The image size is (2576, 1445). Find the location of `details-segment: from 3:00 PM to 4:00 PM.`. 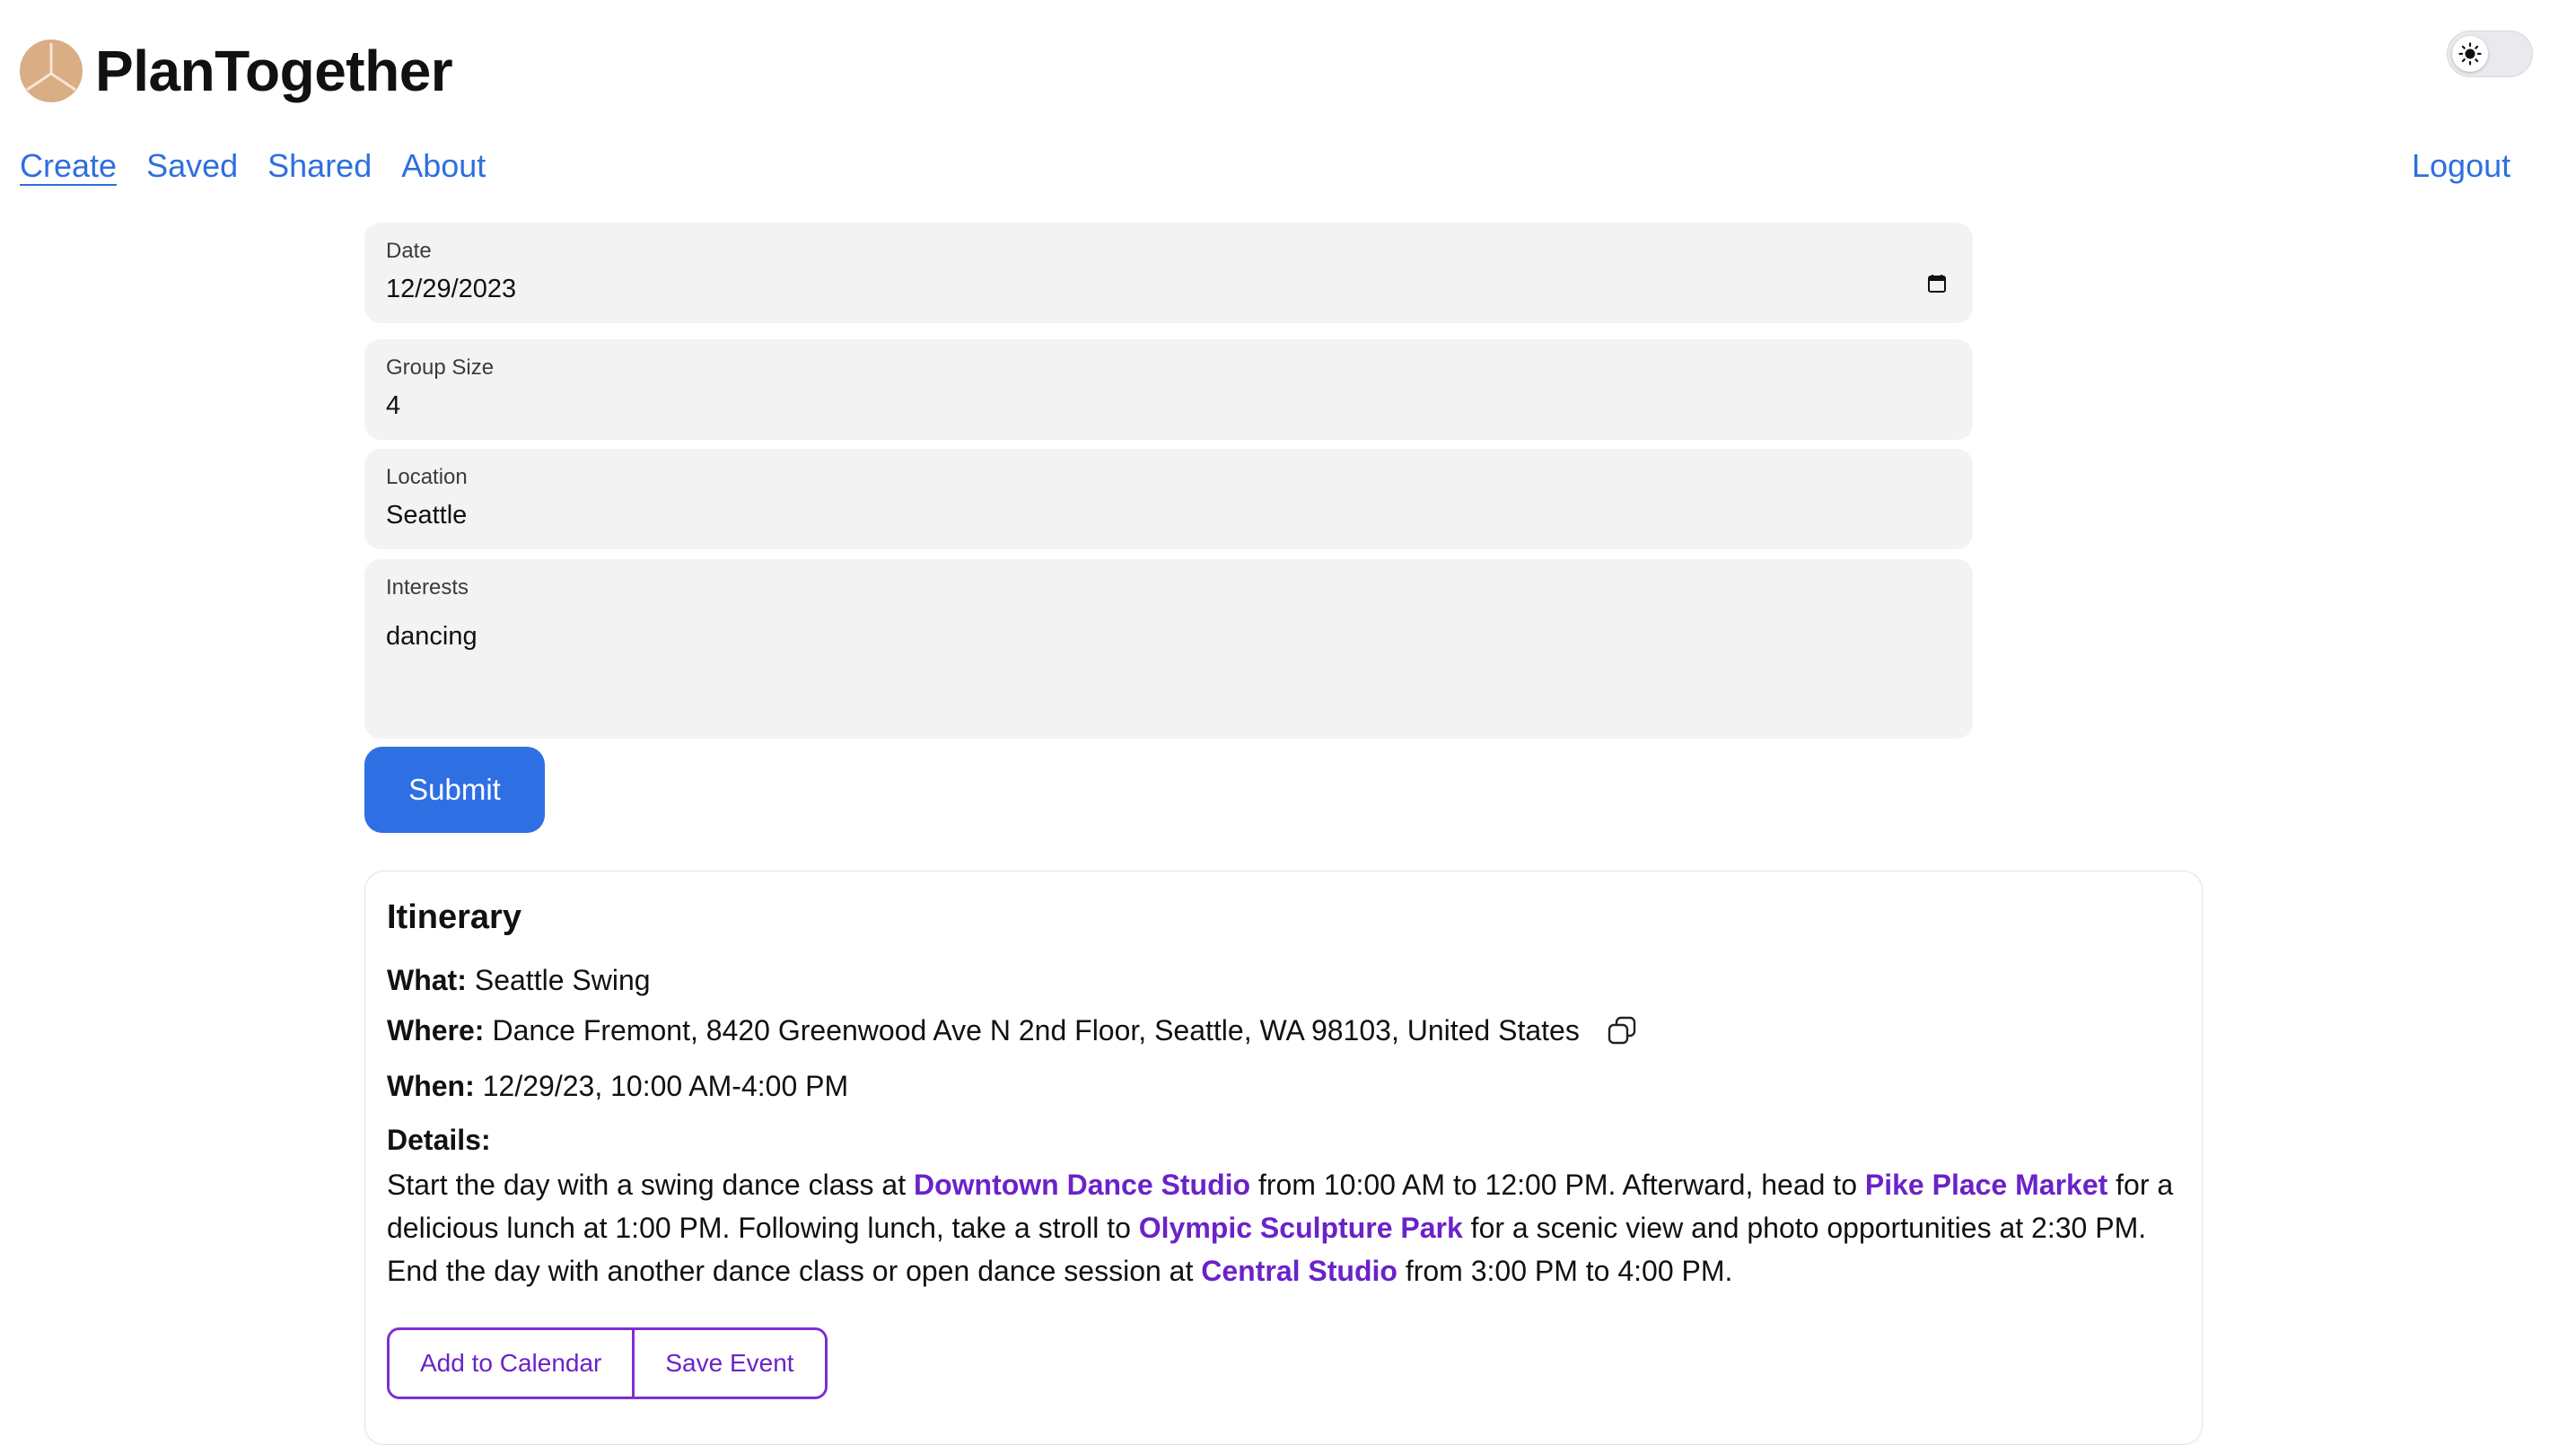

details-segment: from 3:00 PM to 4:00 PM. is located at coordinates (1565, 1271).